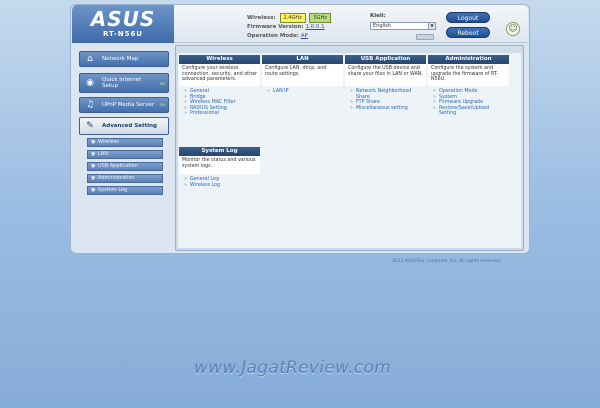 The image size is (600, 408). I want to click on firmware-label: Firmware Version:, so click(275, 27).